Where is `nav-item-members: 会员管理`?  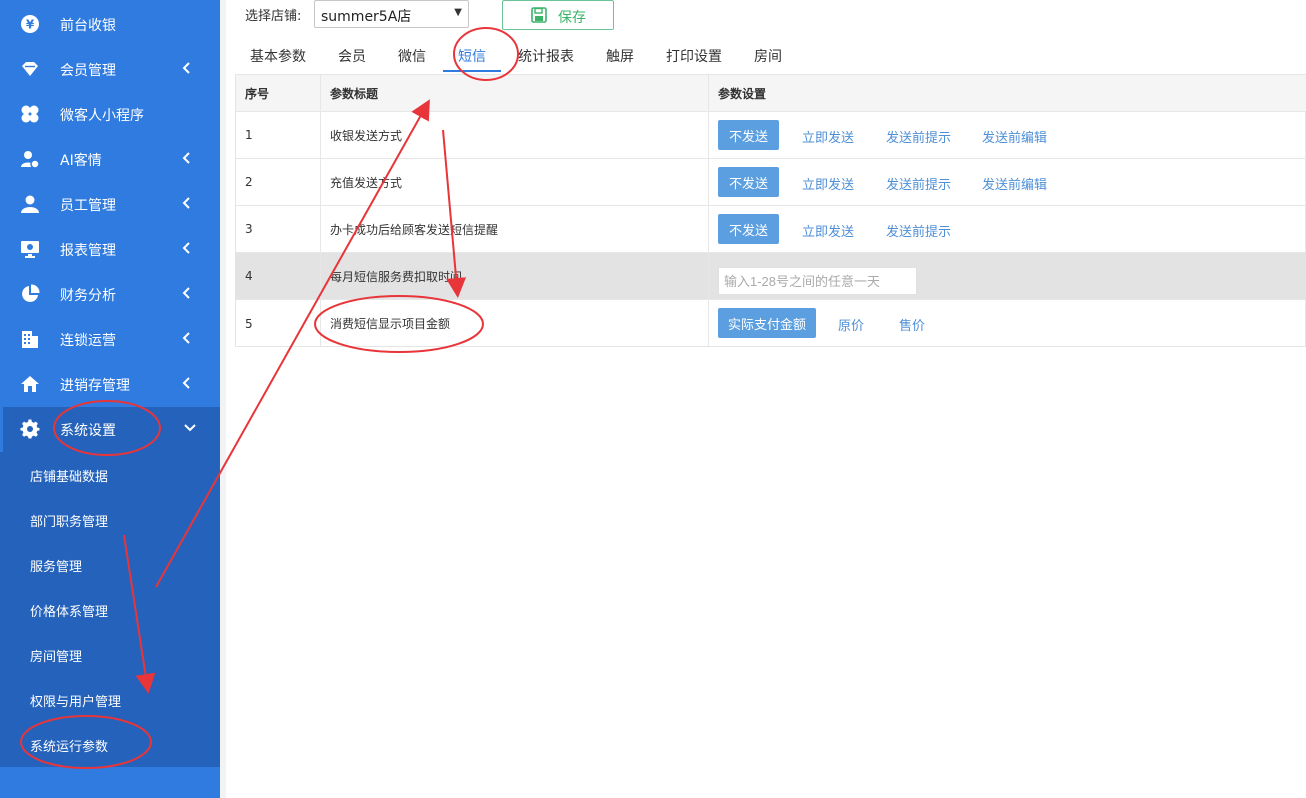
nav-item-members: 会员管理 is located at coordinates (110, 69).